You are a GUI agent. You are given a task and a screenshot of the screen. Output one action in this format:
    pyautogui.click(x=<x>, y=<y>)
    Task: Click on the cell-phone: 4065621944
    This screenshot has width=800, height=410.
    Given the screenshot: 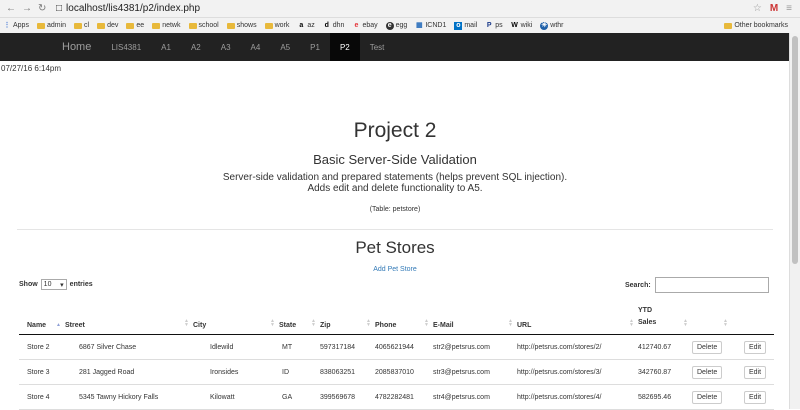 What is the action you would take?
    pyautogui.click(x=404, y=347)
    